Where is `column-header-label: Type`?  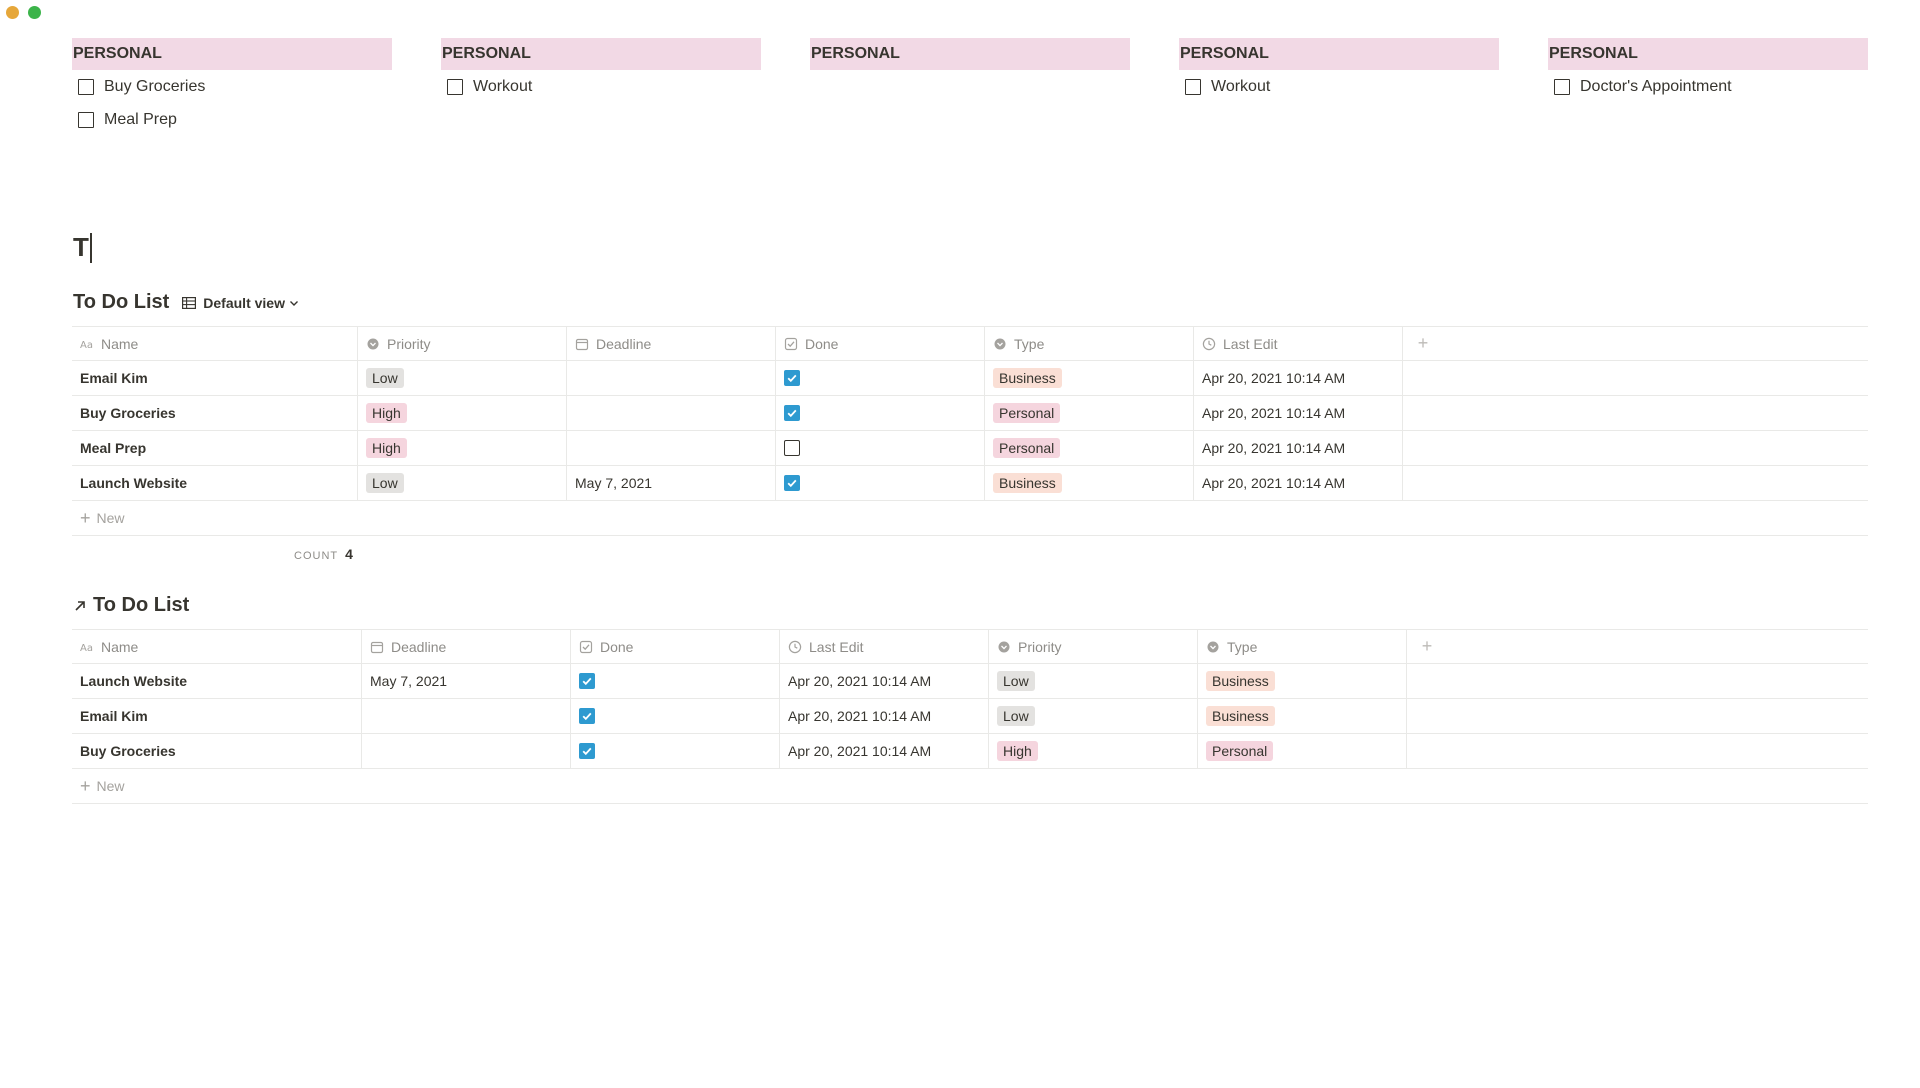 column-header-label: Type is located at coordinates (1242, 646).